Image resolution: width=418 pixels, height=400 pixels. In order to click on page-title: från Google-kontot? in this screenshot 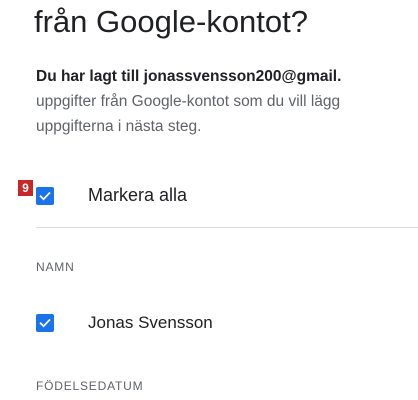, I will do `click(171, 21)`.